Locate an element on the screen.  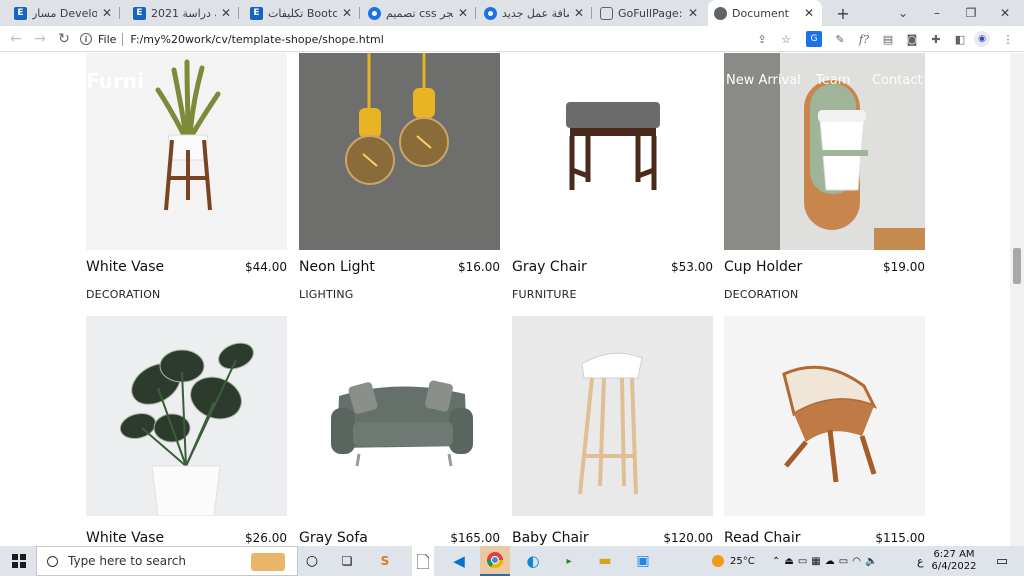
clock-date: 6/4/2022 is located at coordinates (954, 566).